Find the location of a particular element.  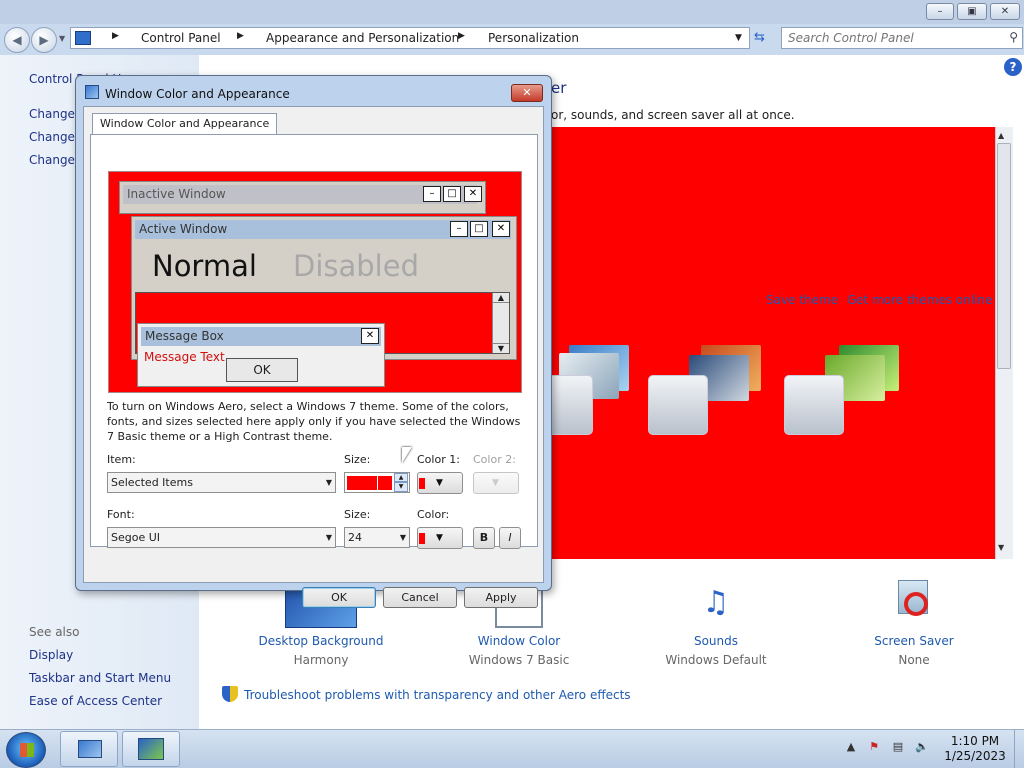

color1-label: Color 1: is located at coordinates (438, 459).